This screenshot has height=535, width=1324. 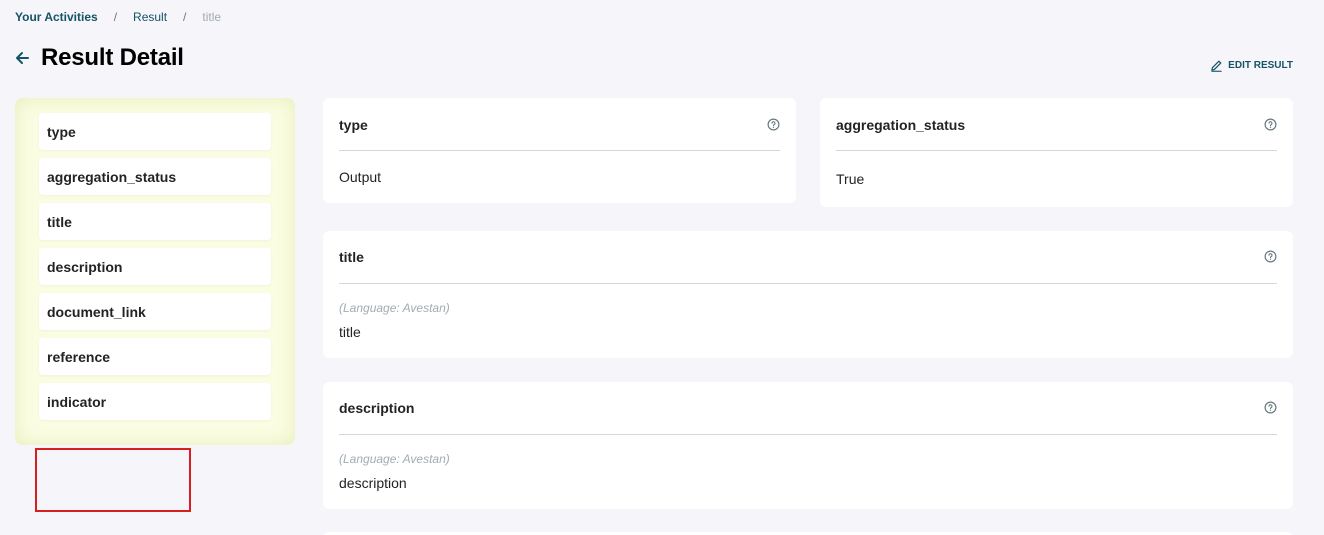 I want to click on card-value: True, so click(x=850, y=179).